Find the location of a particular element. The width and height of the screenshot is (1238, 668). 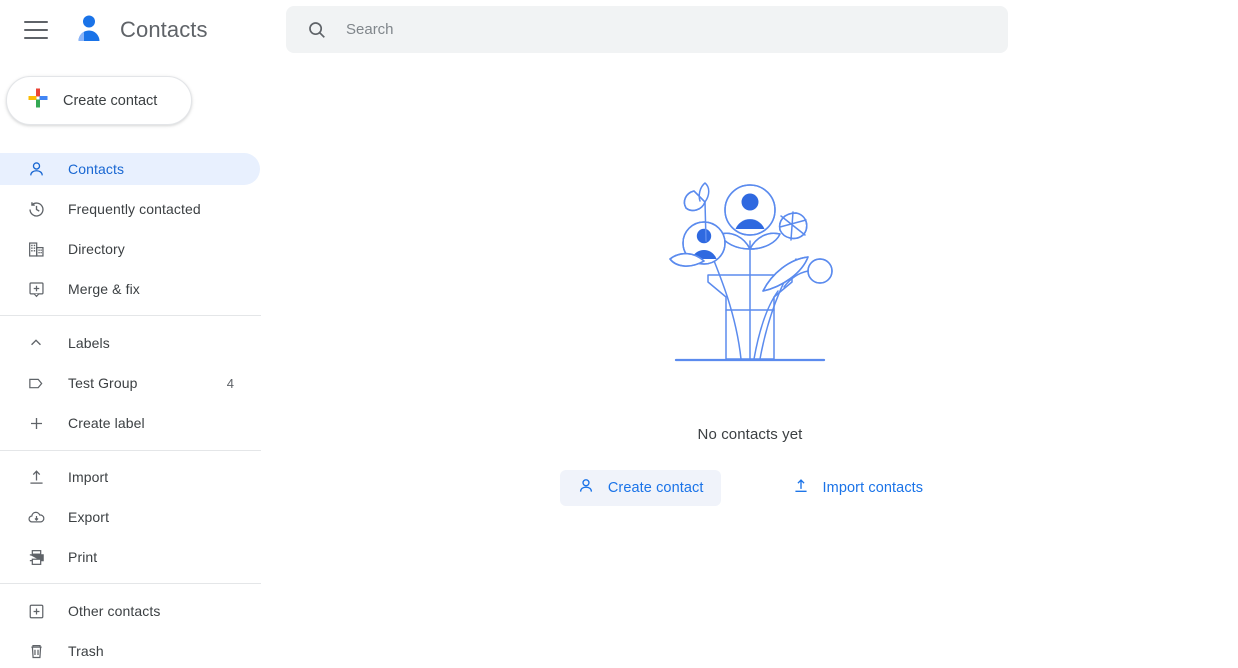

sidebar-item-test-group: Test Group 4 is located at coordinates (130, 383).